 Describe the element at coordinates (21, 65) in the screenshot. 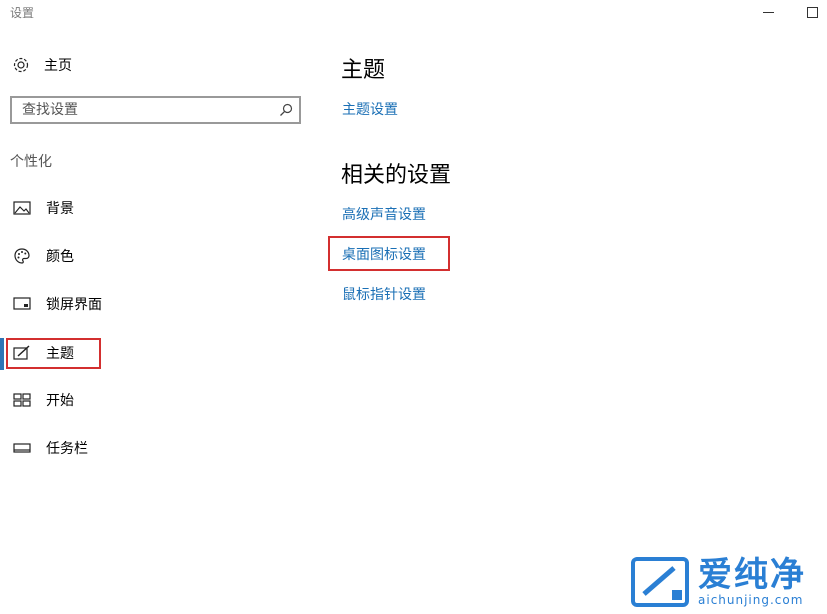

I see `gear-icon` at that location.